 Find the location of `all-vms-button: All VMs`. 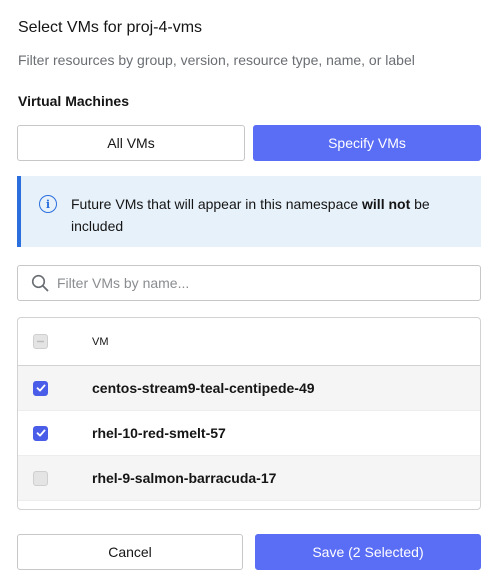

all-vms-button: All VMs is located at coordinates (131, 143).